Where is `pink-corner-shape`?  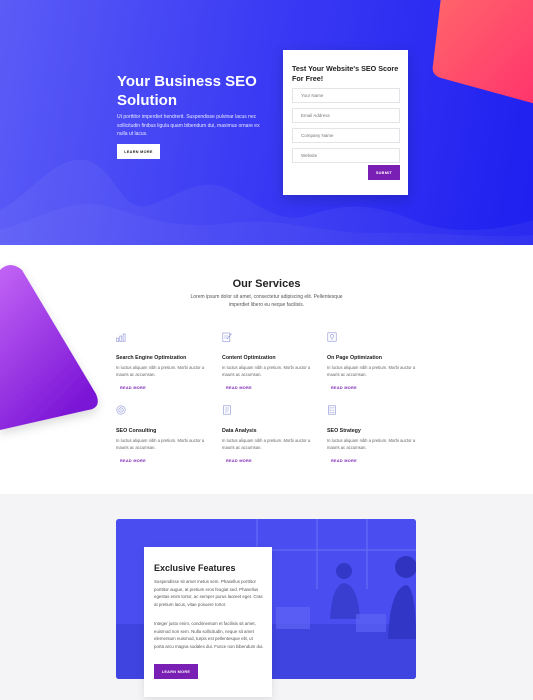
pink-corner-shape is located at coordinates (482, 52).